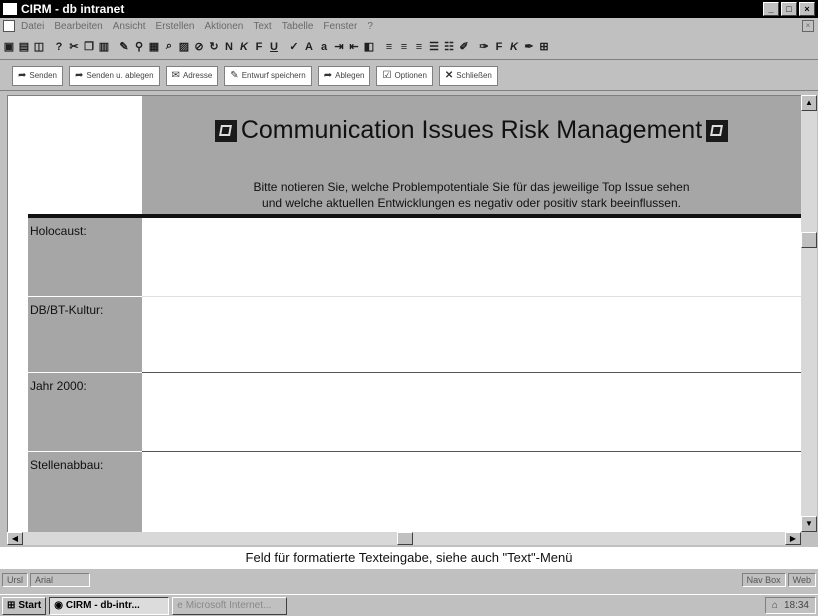  Describe the element at coordinates (499, 47) in the screenshot. I see `bold-f2-button: F` at that location.